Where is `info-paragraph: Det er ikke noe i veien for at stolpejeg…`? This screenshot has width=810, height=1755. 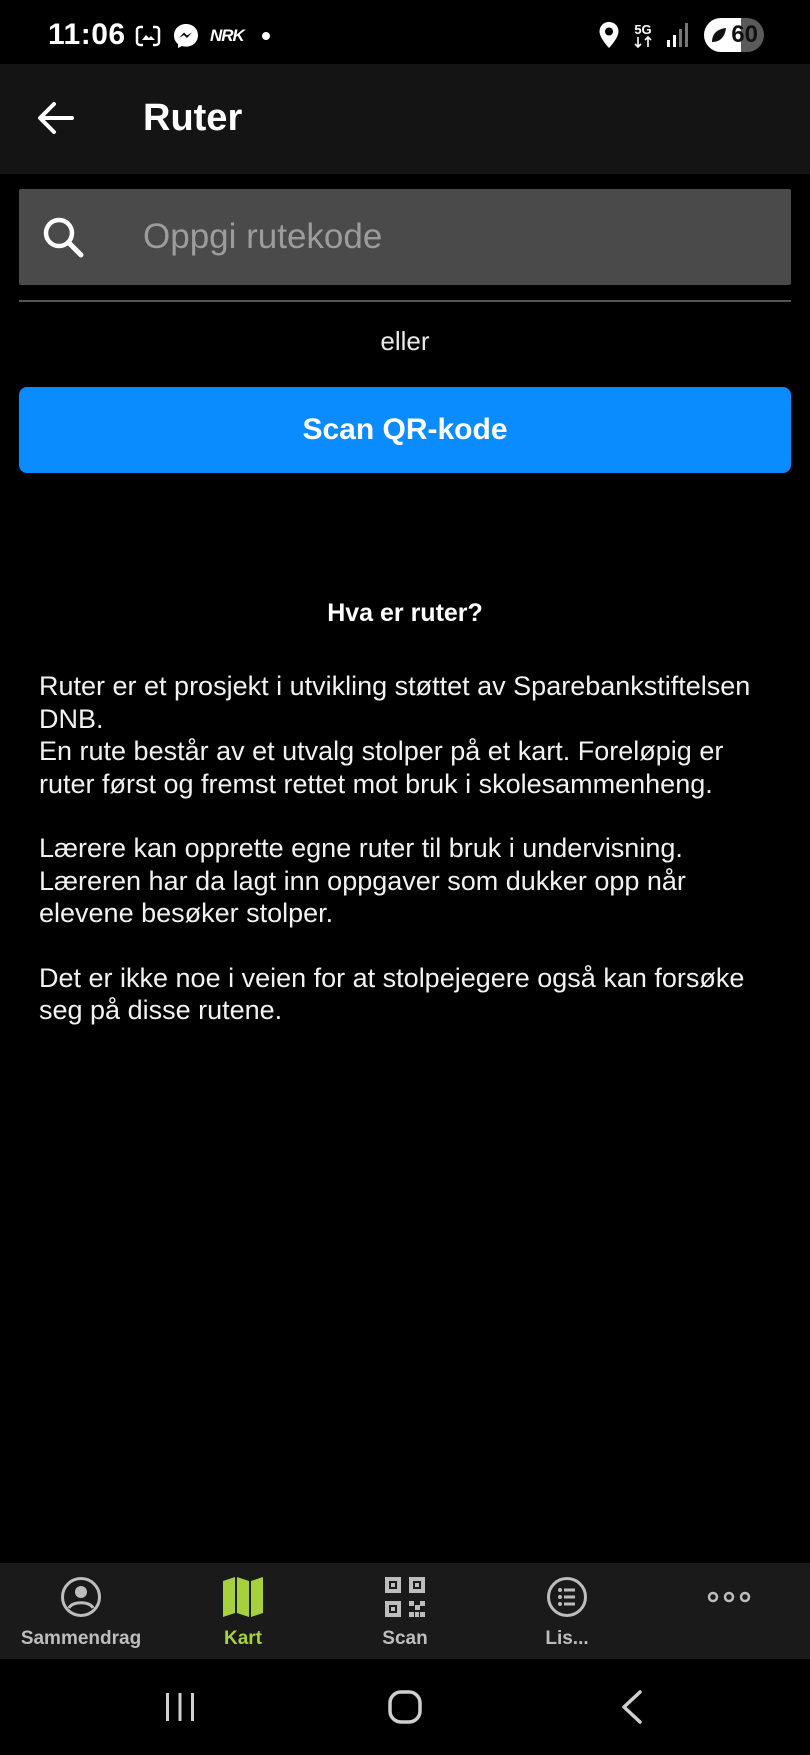
info-paragraph: Det er ikke noe i veien for at stolpejeg… is located at coordinates (392, 994).